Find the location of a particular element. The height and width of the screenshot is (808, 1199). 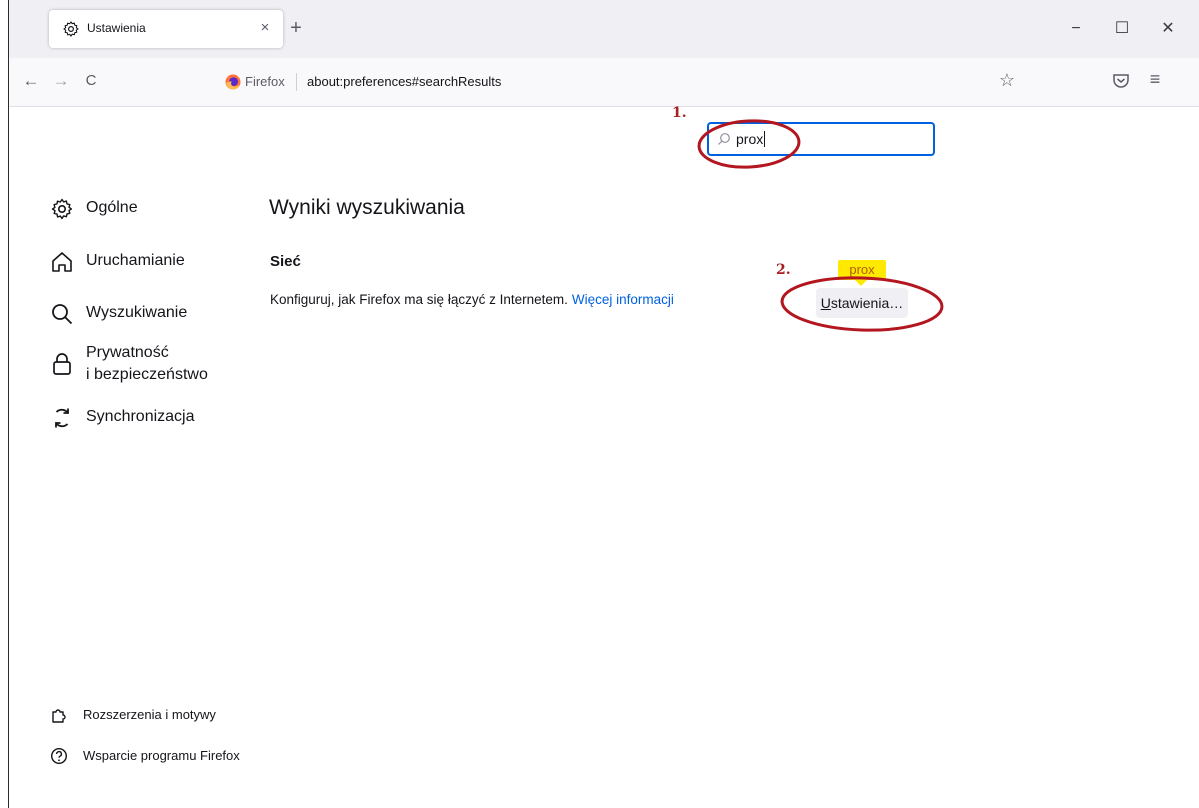

sidebar-item-support: Wsparcie programu Firefox is located at coordinates (145, 756).